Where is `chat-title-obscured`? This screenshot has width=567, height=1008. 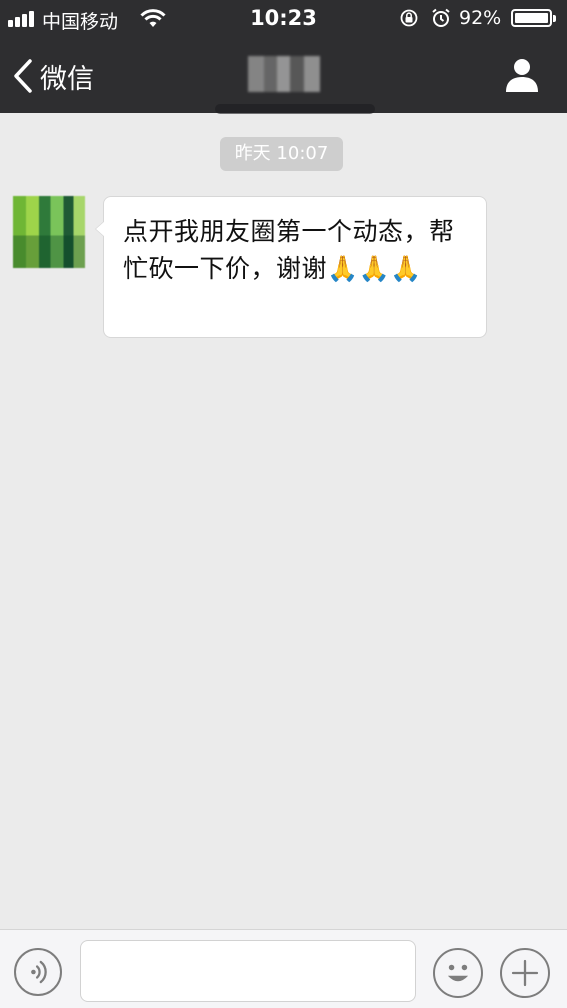 chat-title-obscured is located at coordinates (284, 74).